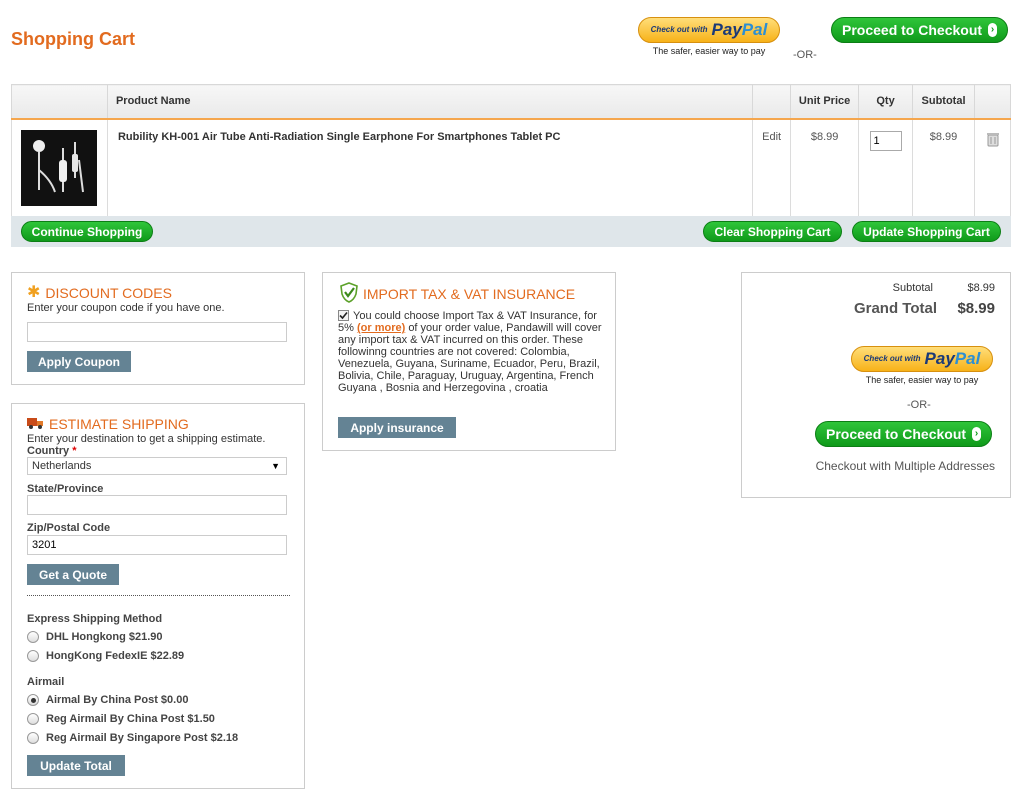  What do you see at coordinates (117, 699) in the screenshot?
I see `shipping-option-label: Airmal By China Post $0.00` at bounding box center [117, 699].